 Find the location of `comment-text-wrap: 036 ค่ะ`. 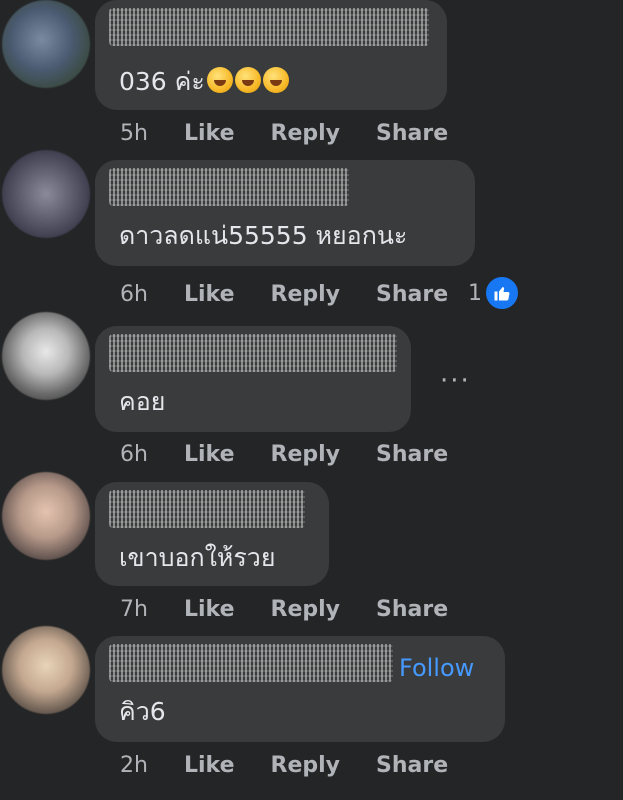

comment-text-wrap: 036 ค่ะ is located at coordinates (204, 82).